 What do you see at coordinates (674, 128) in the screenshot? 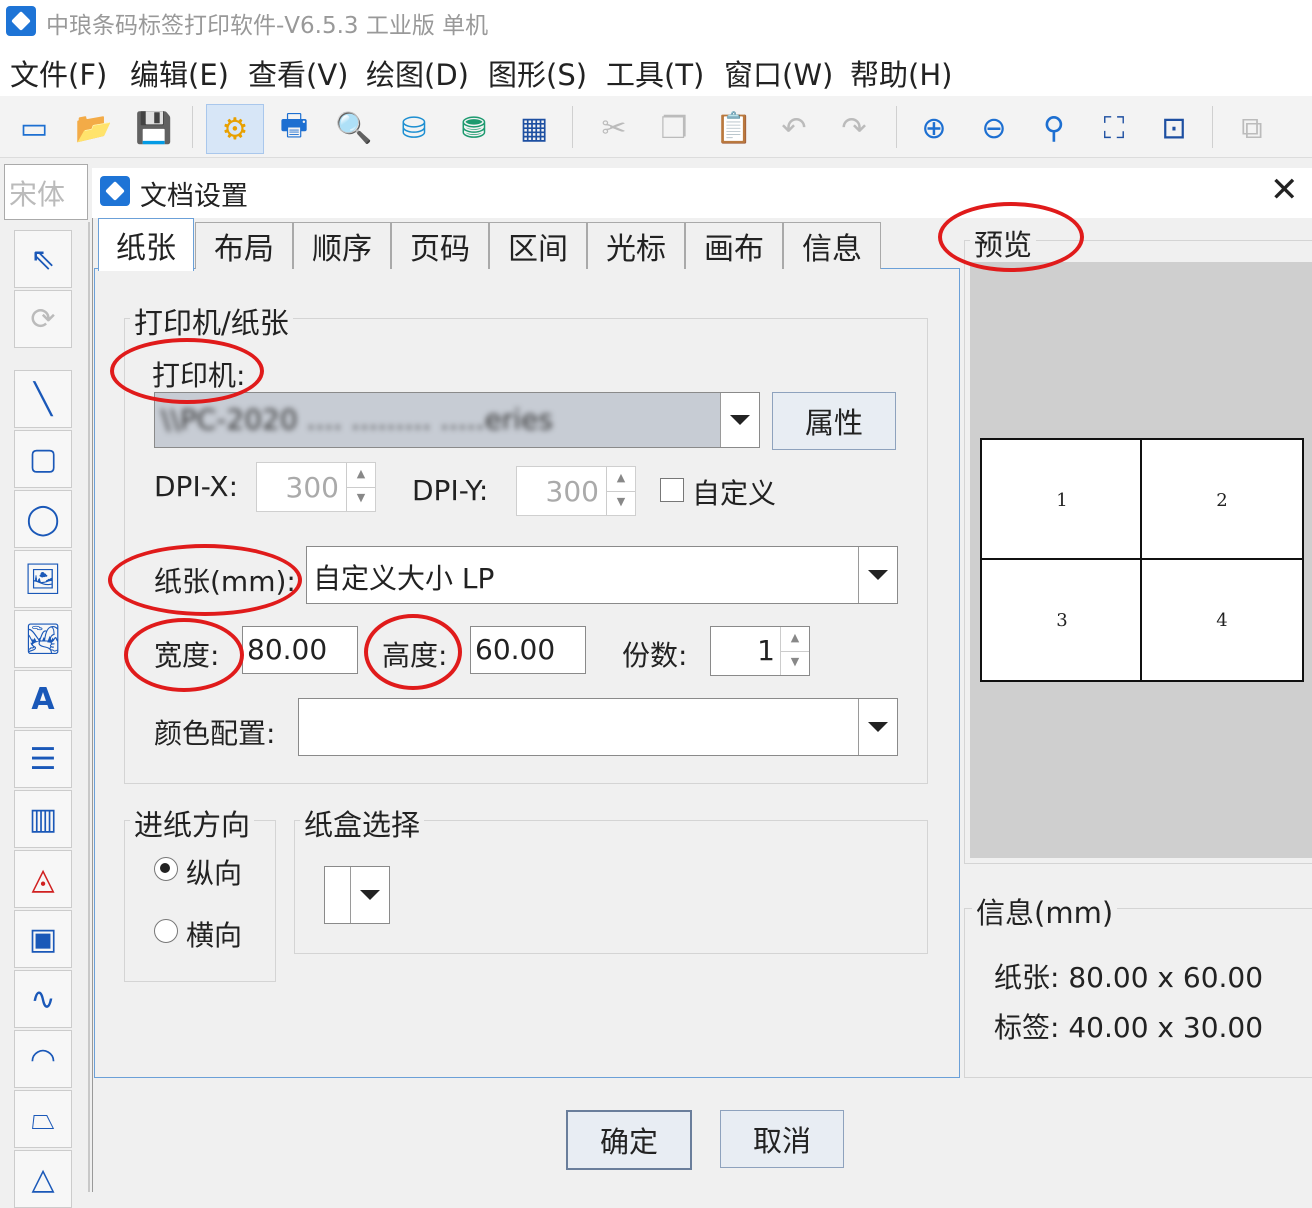
I see `copy-icon: ❐` at bounding box center [674, 128].